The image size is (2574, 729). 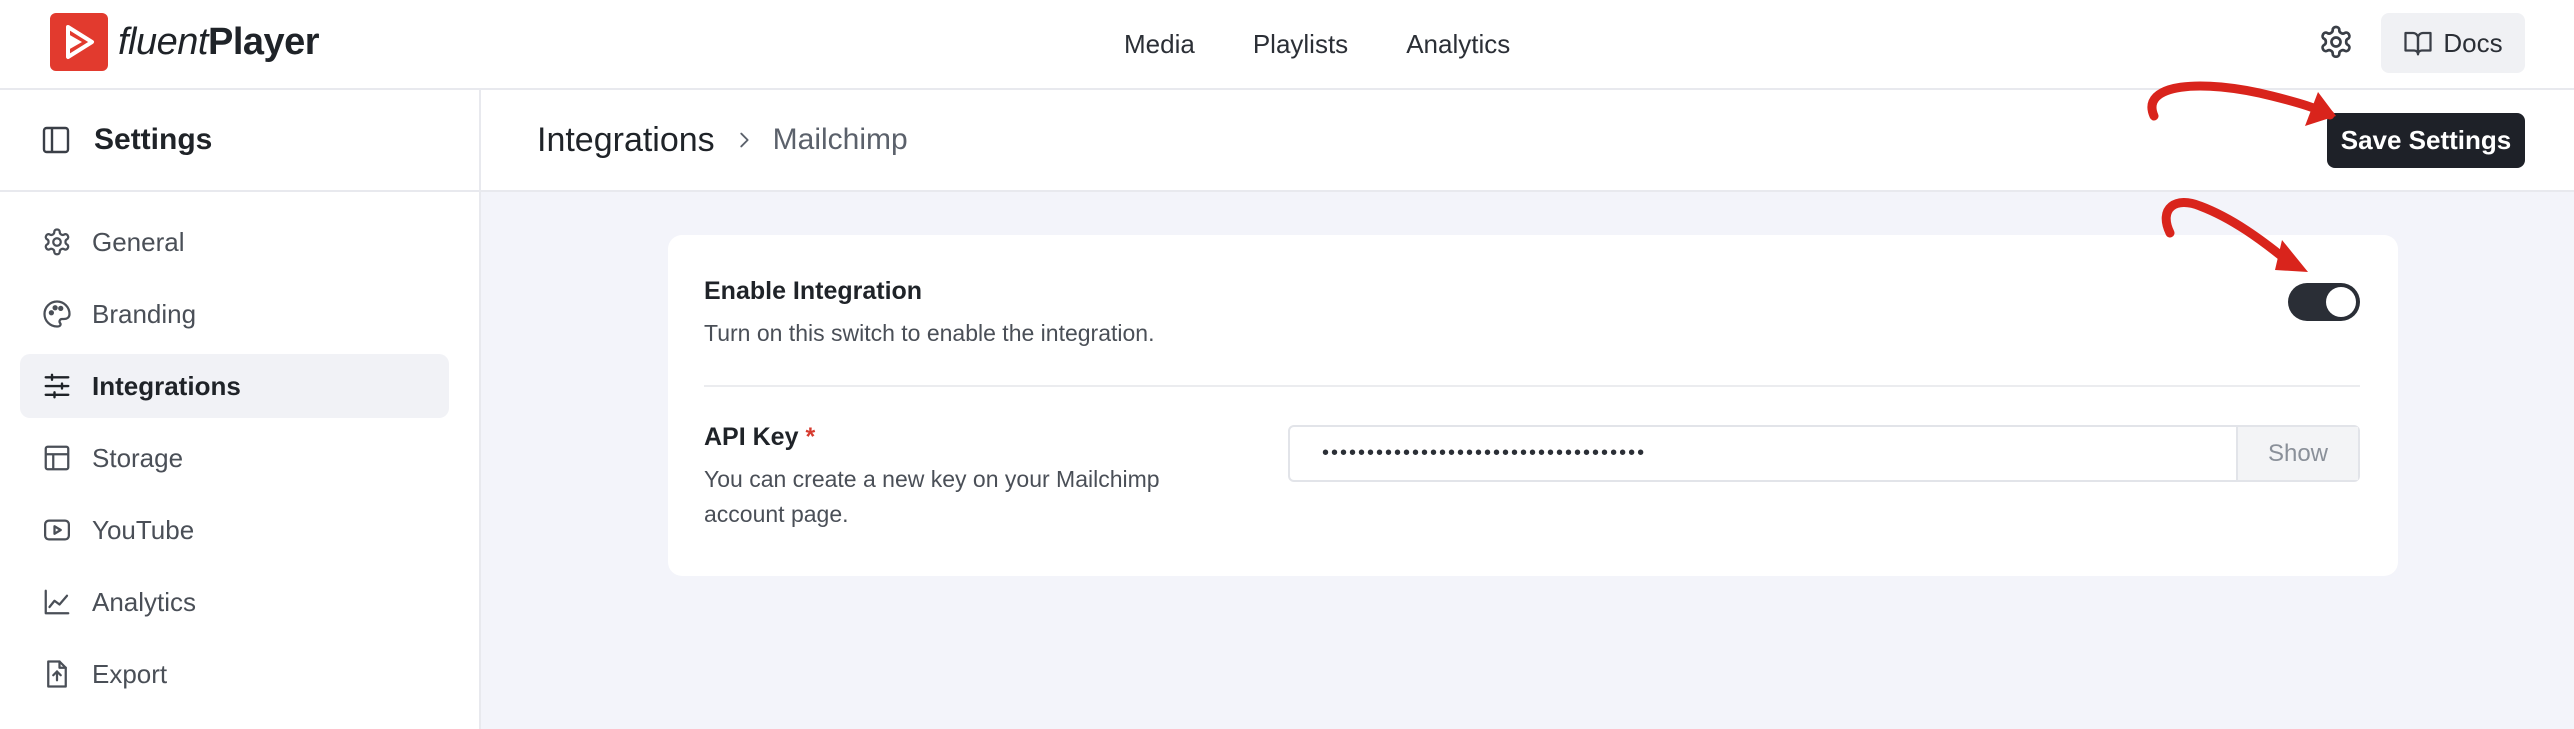 I want to click on sidebar-item-general: General, so click(x=234, y=242).